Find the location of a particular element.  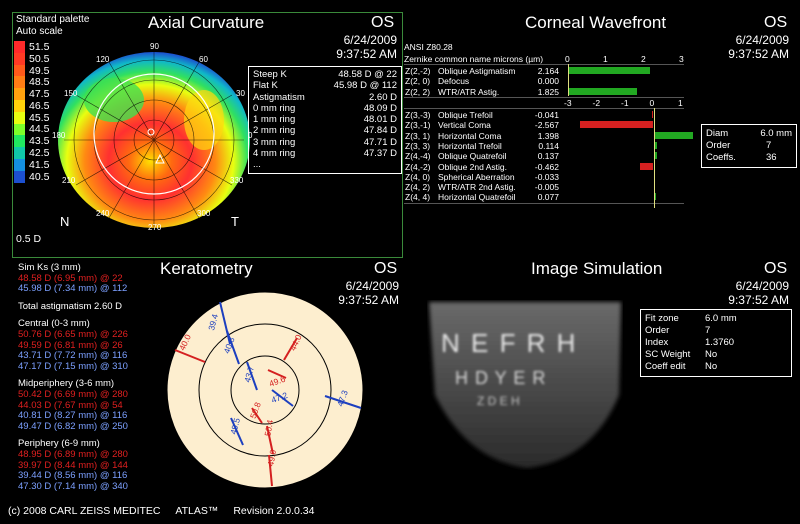

axis-label-330: 330 is located at coordinates (237, 180).